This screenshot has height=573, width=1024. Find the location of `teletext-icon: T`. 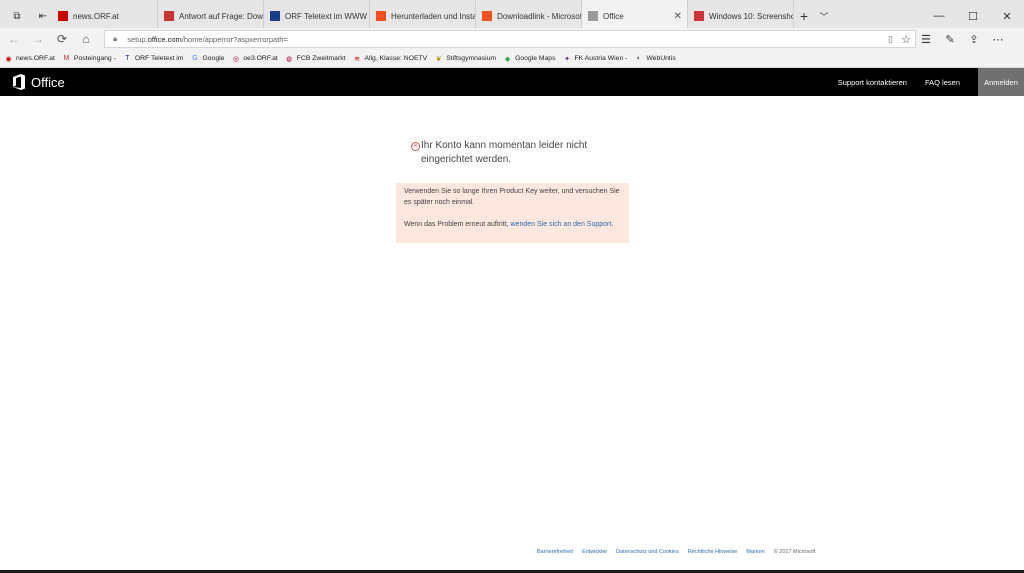

teletext-icon: T is located at coordinates (127, 58).